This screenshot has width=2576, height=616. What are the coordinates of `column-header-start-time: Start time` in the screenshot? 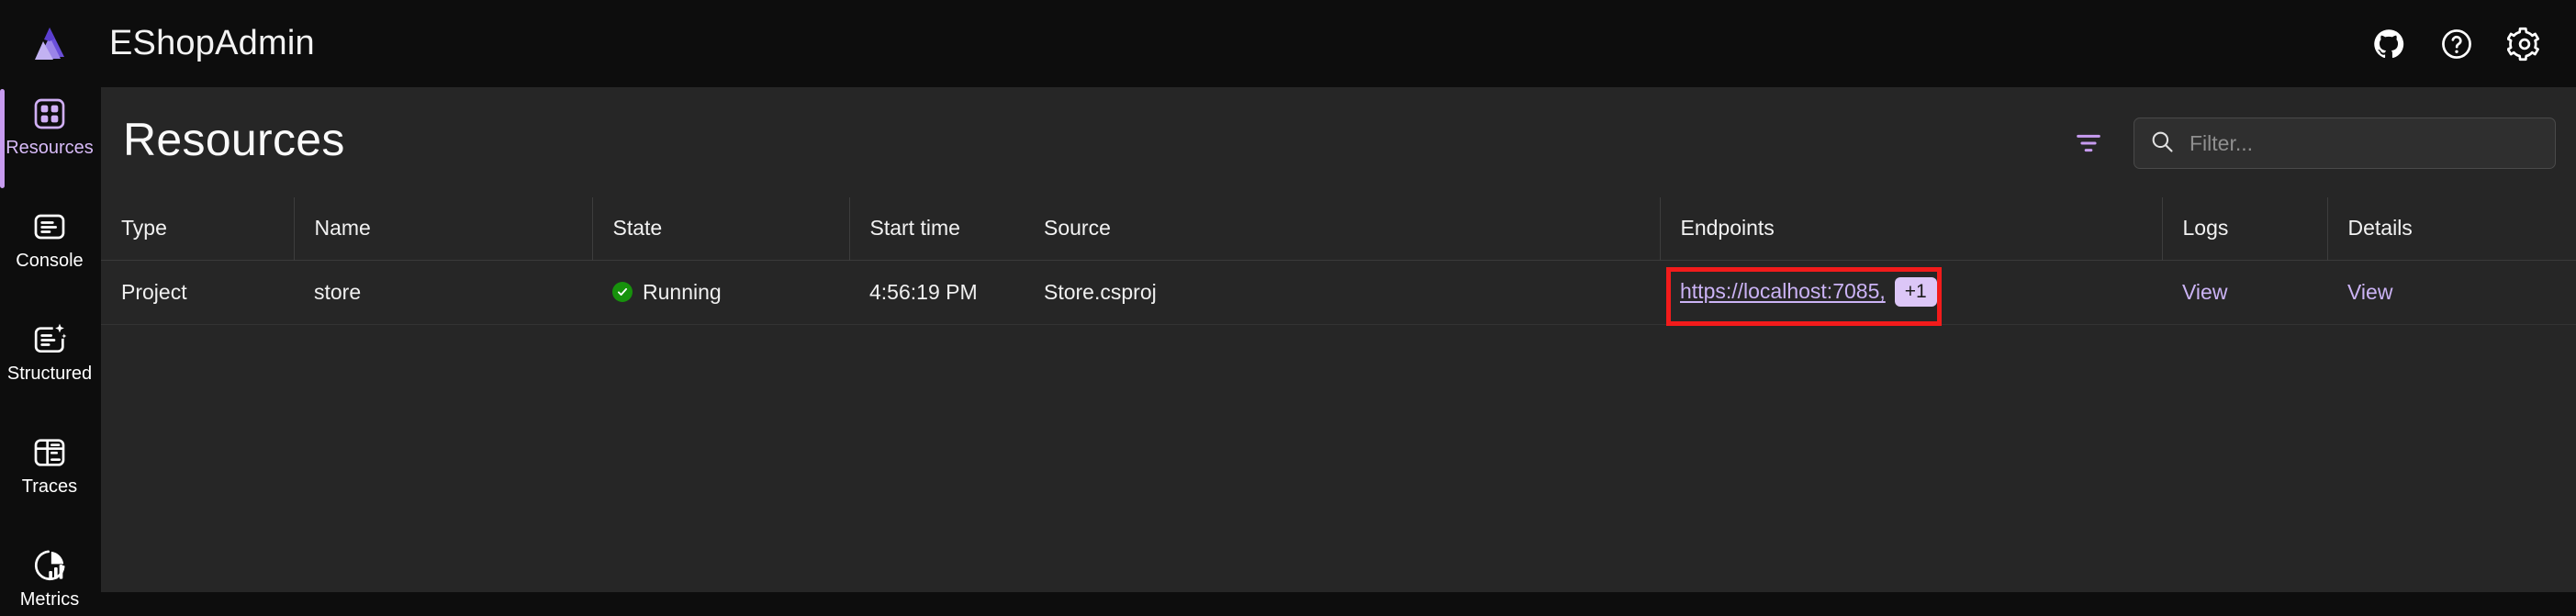 It's located at (936, 228).